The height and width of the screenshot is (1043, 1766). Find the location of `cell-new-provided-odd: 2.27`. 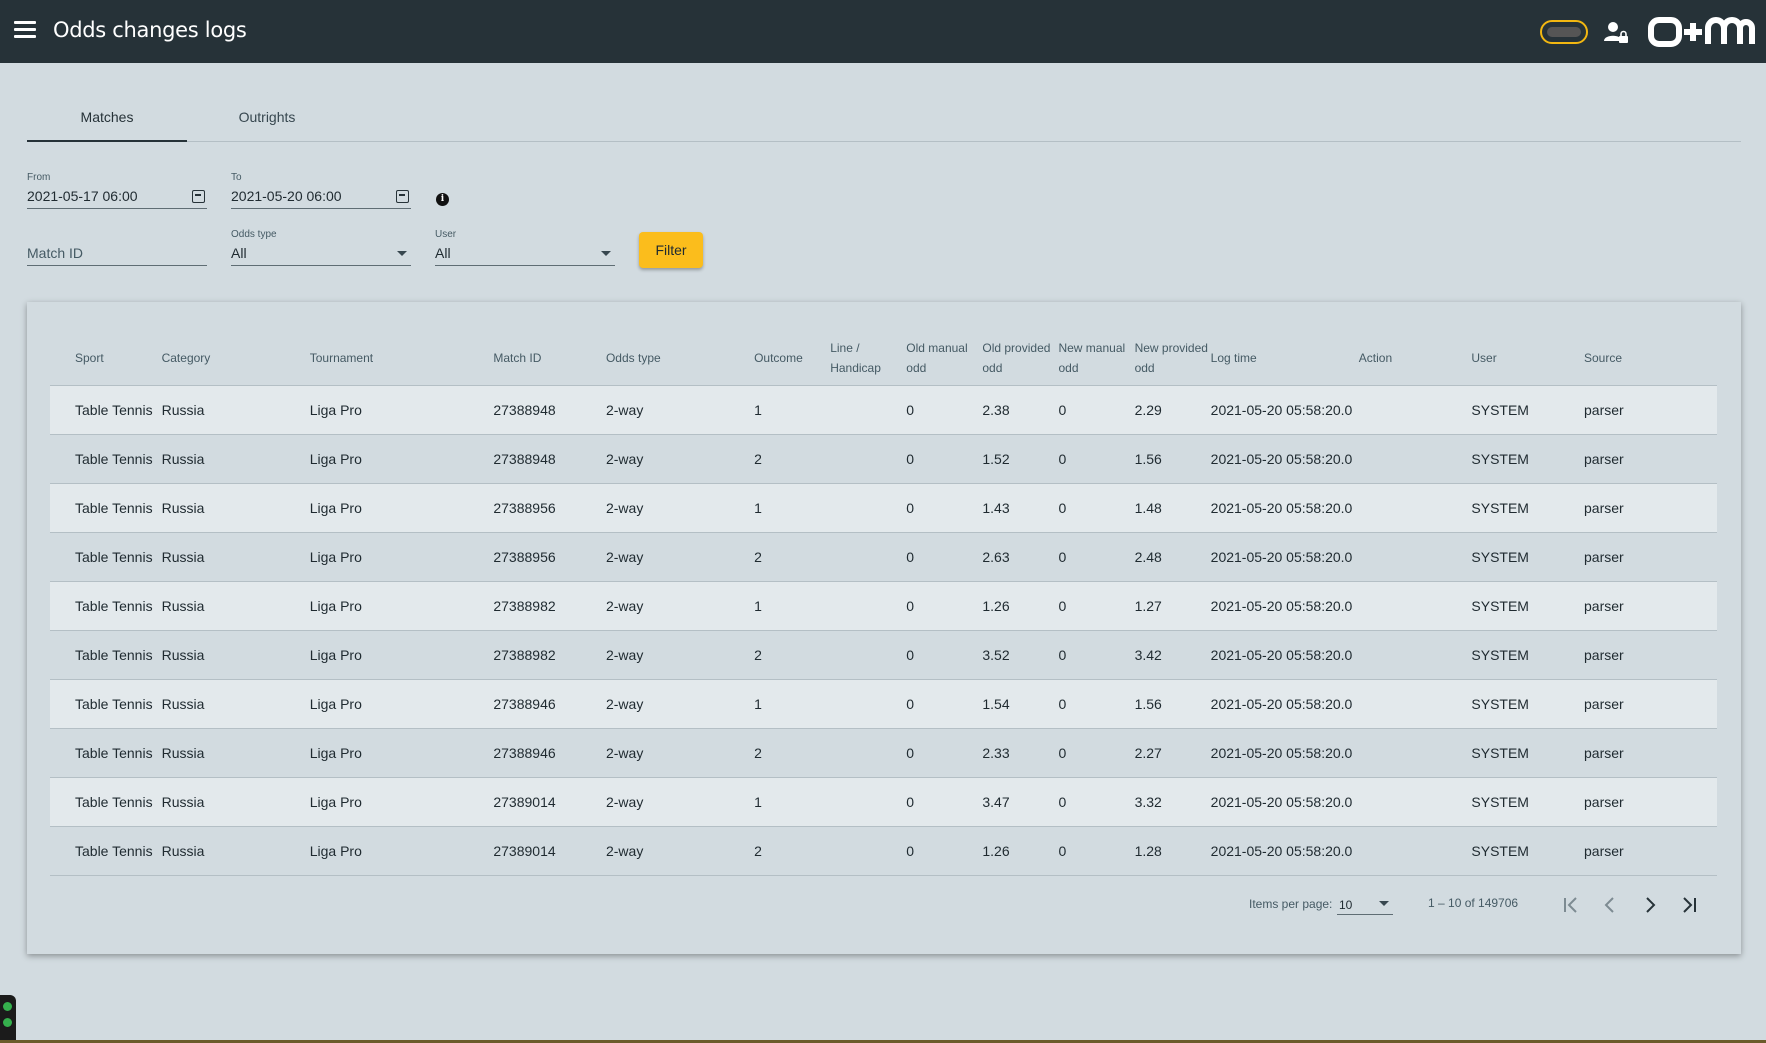

cell-new-provided-odd: 2.27 is located at coordinates (1172, 753).